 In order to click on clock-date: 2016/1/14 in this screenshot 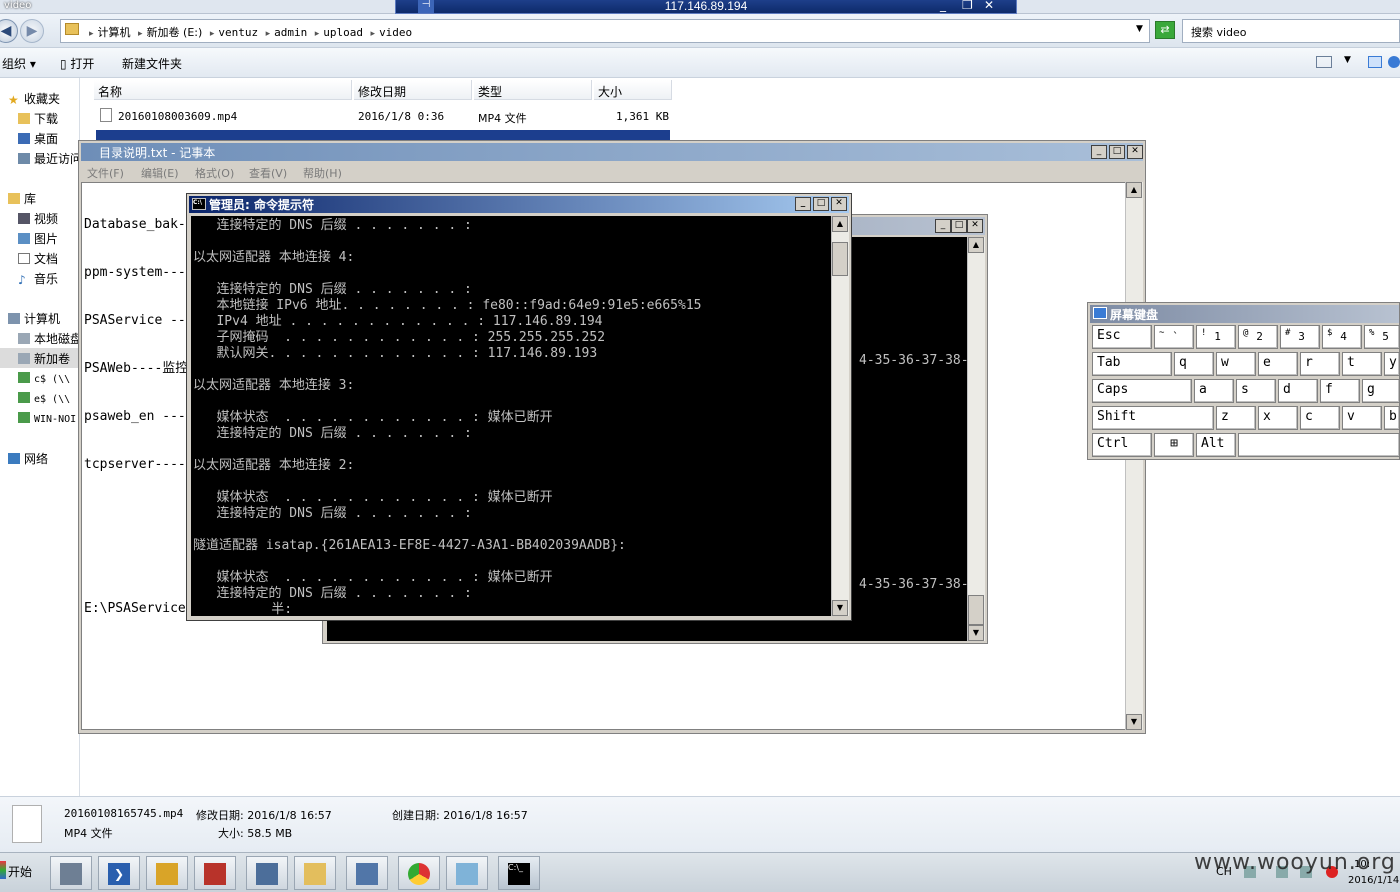, I will do `click(1373, 880)`.